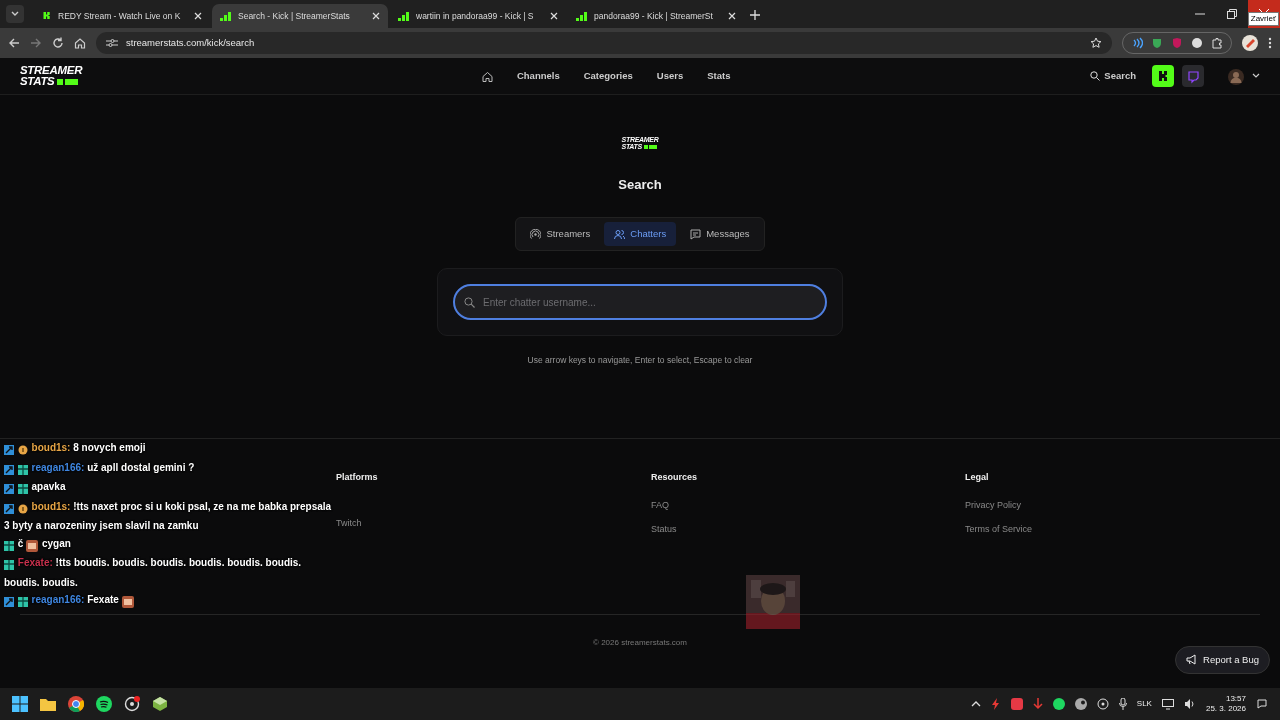 This screenshot has height=720, width=1280. I want to click on arrow-down-icon, so click(1037, 704).